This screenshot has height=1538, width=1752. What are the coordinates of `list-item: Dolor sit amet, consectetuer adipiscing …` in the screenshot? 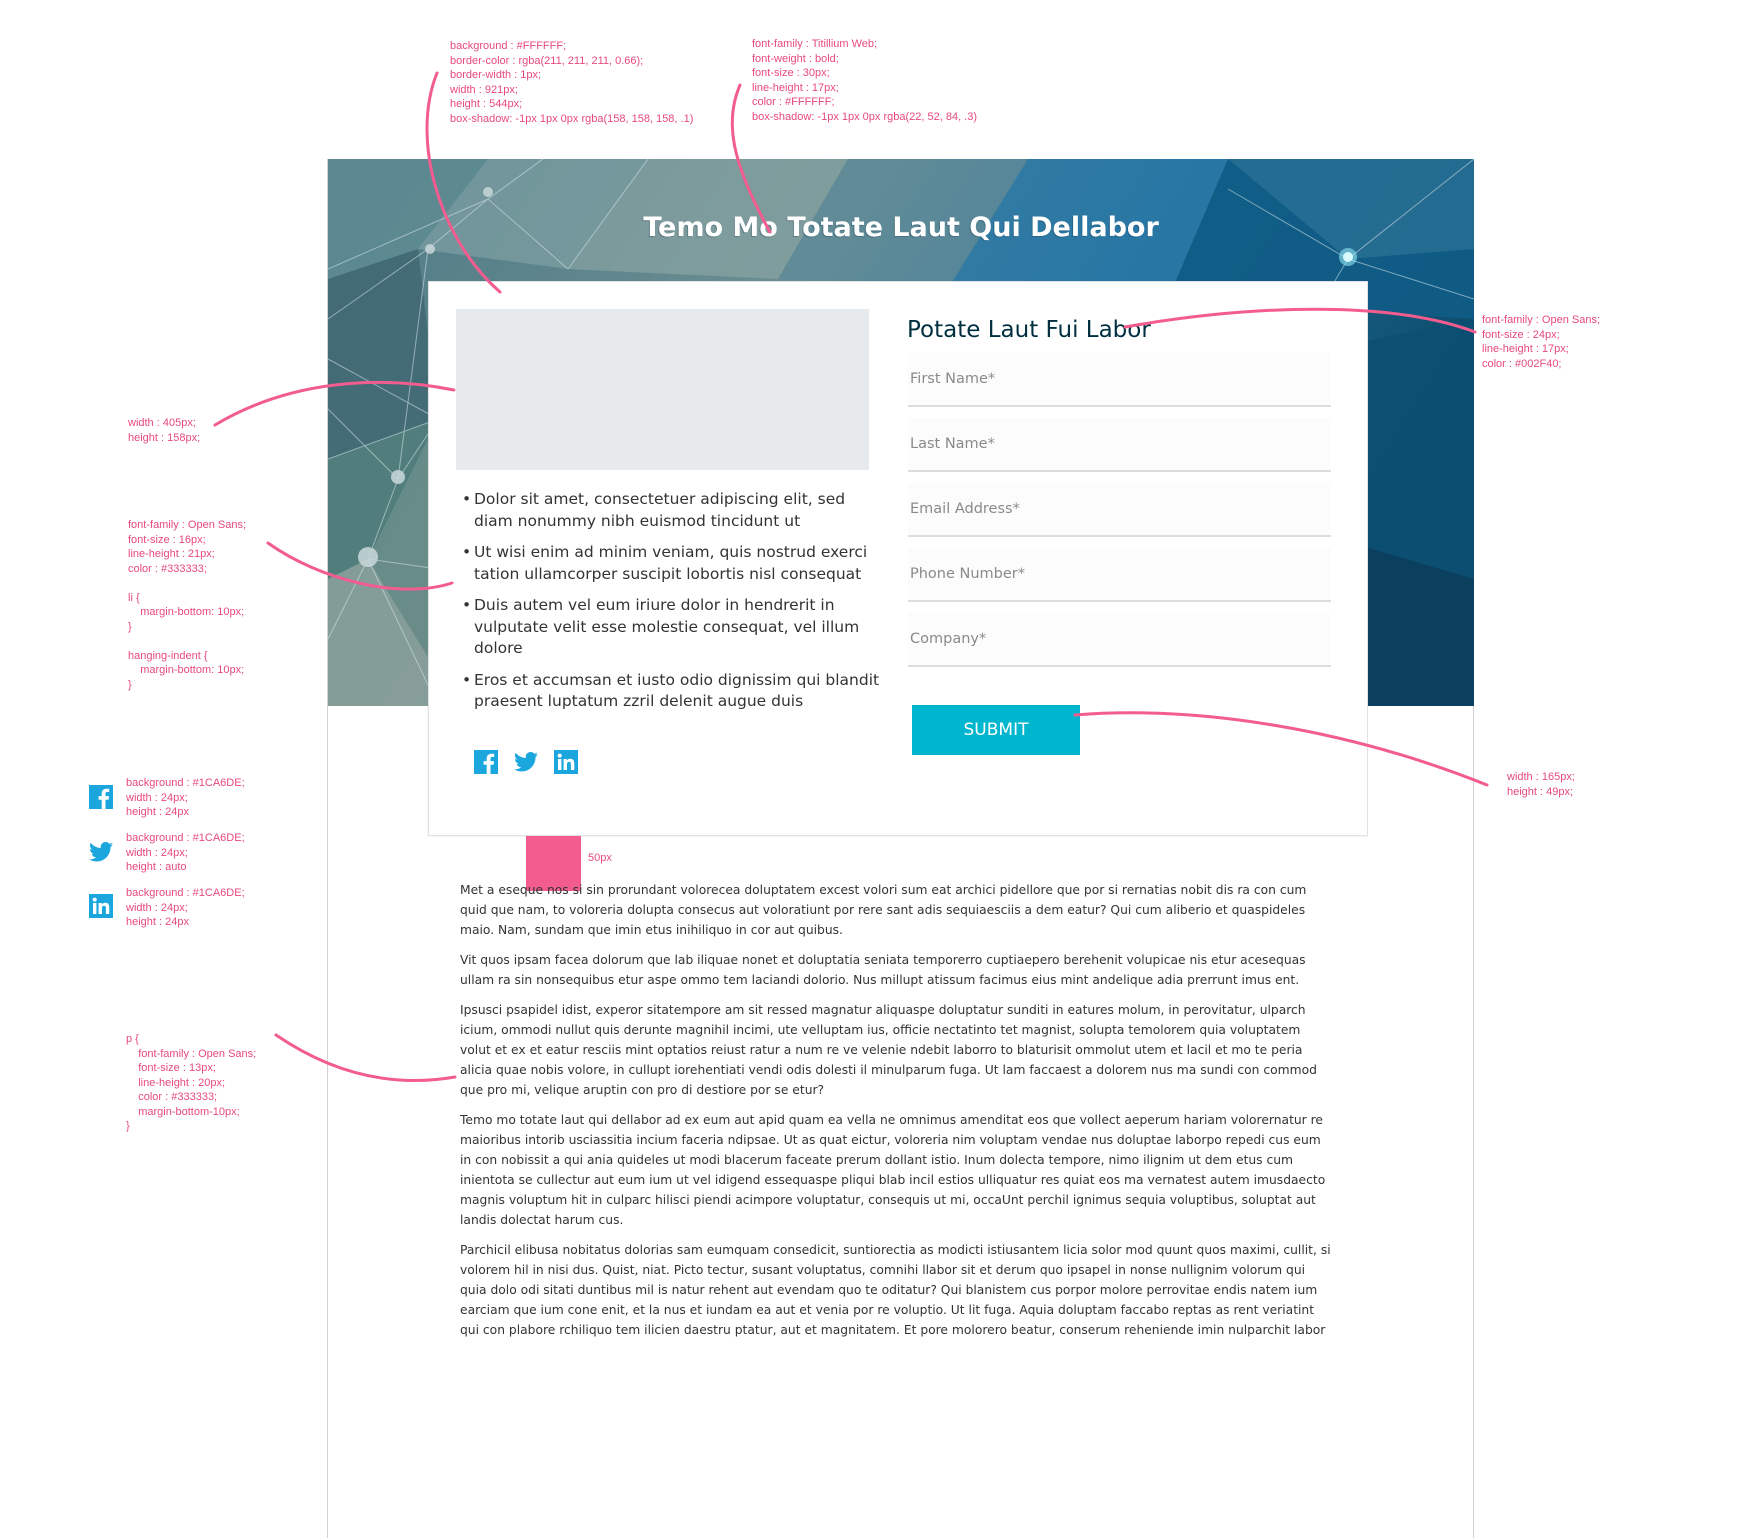 It's located at (672, 510).